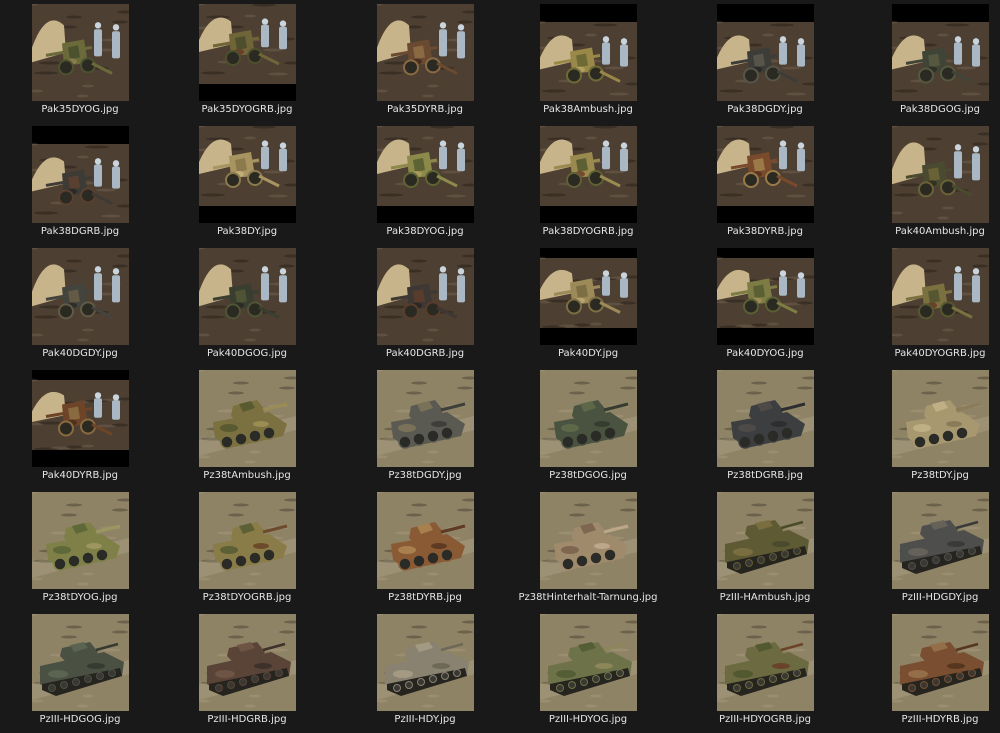  I want to click on file-name-label: Pak40DGOG.jpg, so click(247, 353).